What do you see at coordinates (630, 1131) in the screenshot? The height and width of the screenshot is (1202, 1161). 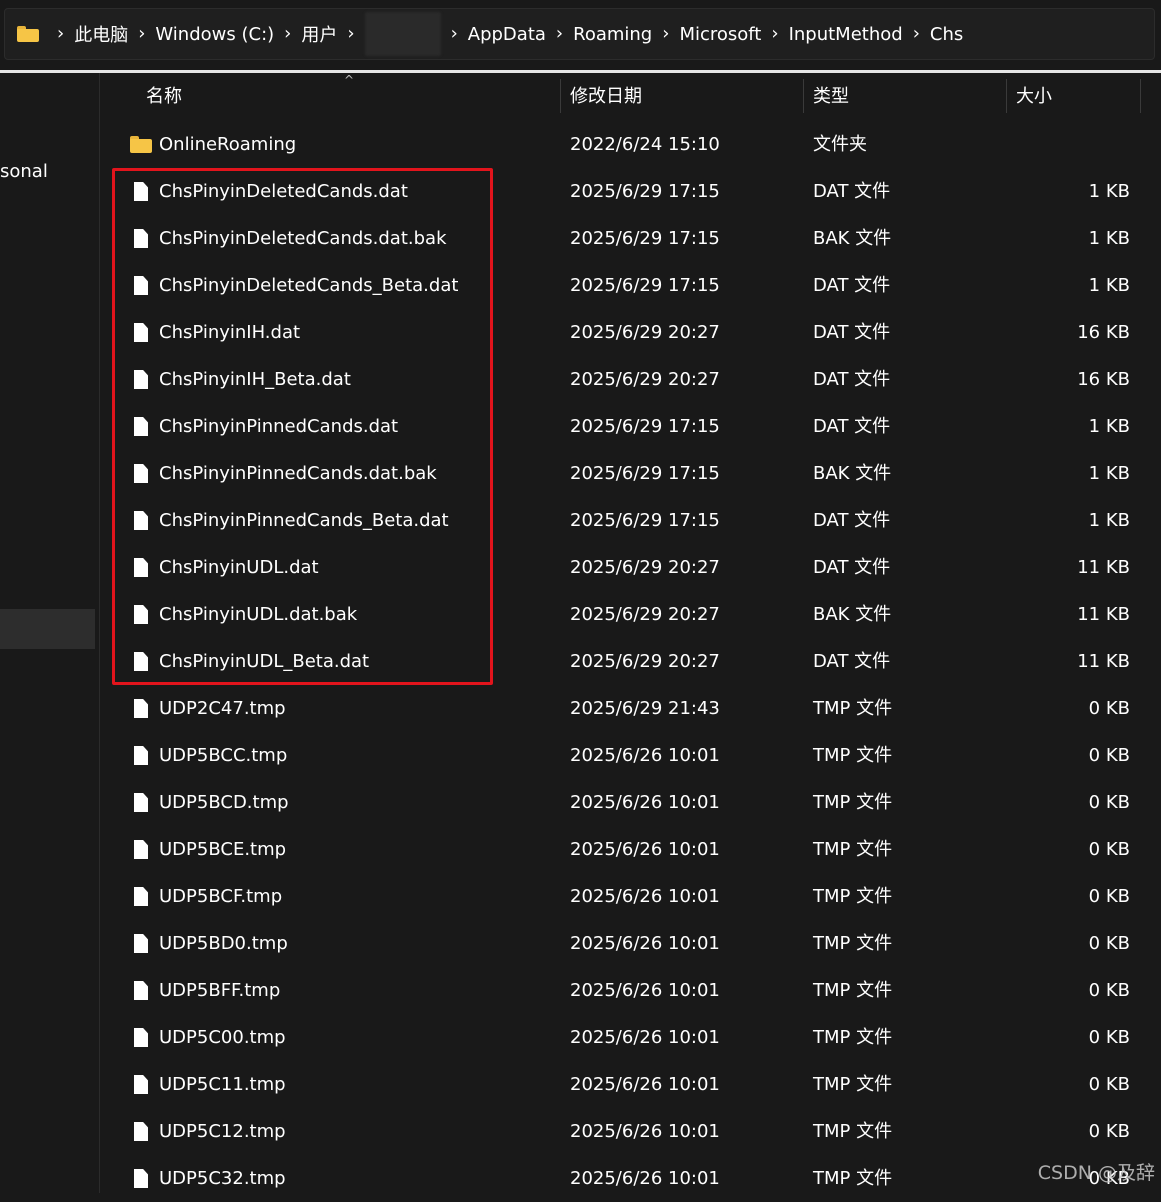 I see `table-row: UDP5C12.tmp 2025/6/26 10:01 TMP 文件 0 KB` at bounding box center [630, 1131].